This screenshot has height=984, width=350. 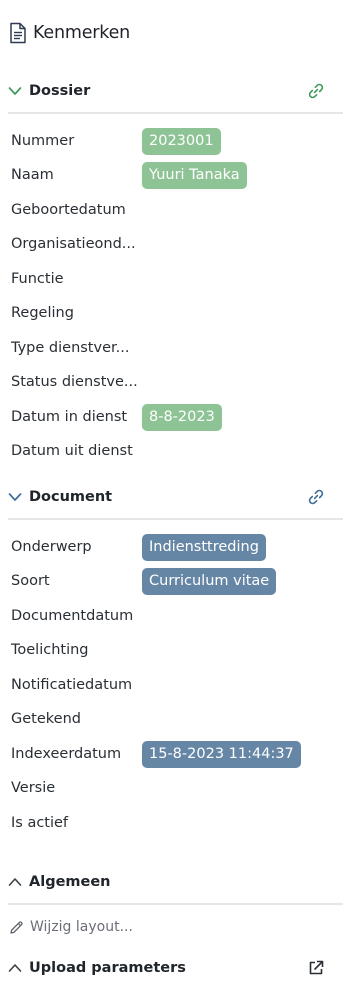 What do you see at coordinates (204, 547) in the screenshot?
I see `field-value-badge: Indiensttreding` at bounding box center [204, 547].